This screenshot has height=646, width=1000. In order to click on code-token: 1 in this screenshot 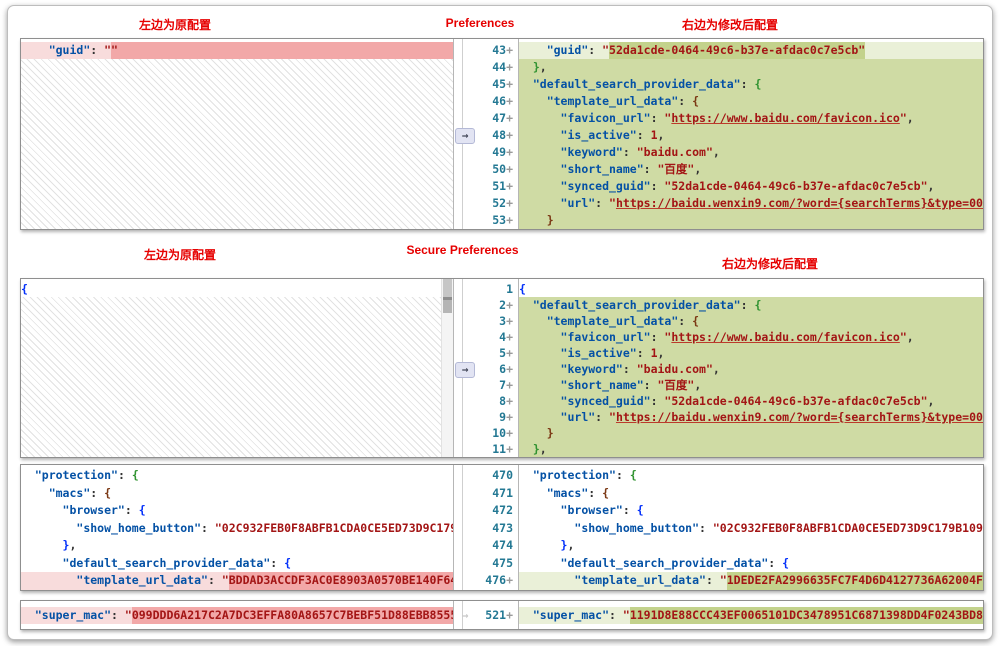, I will do `click(654, 135)`.